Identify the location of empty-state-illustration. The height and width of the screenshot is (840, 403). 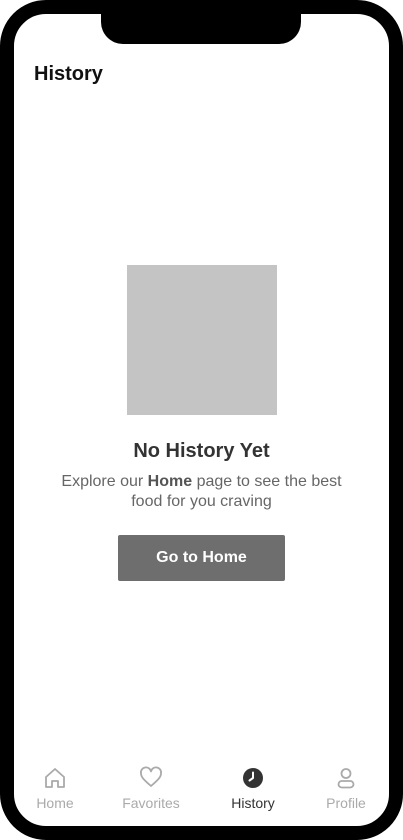
(202, 340).